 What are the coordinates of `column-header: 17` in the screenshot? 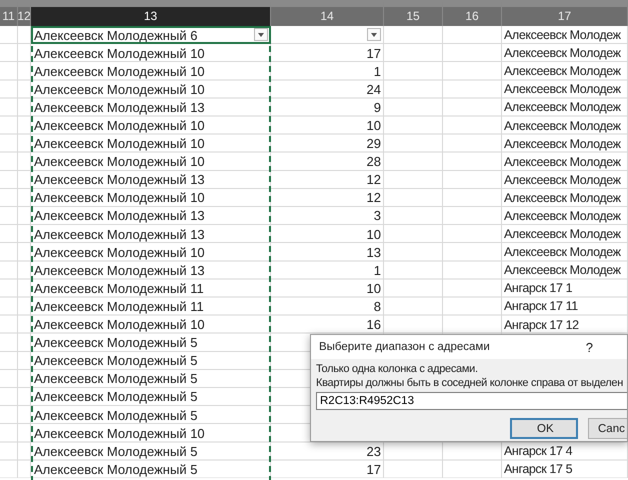 It's located at (565, 13).